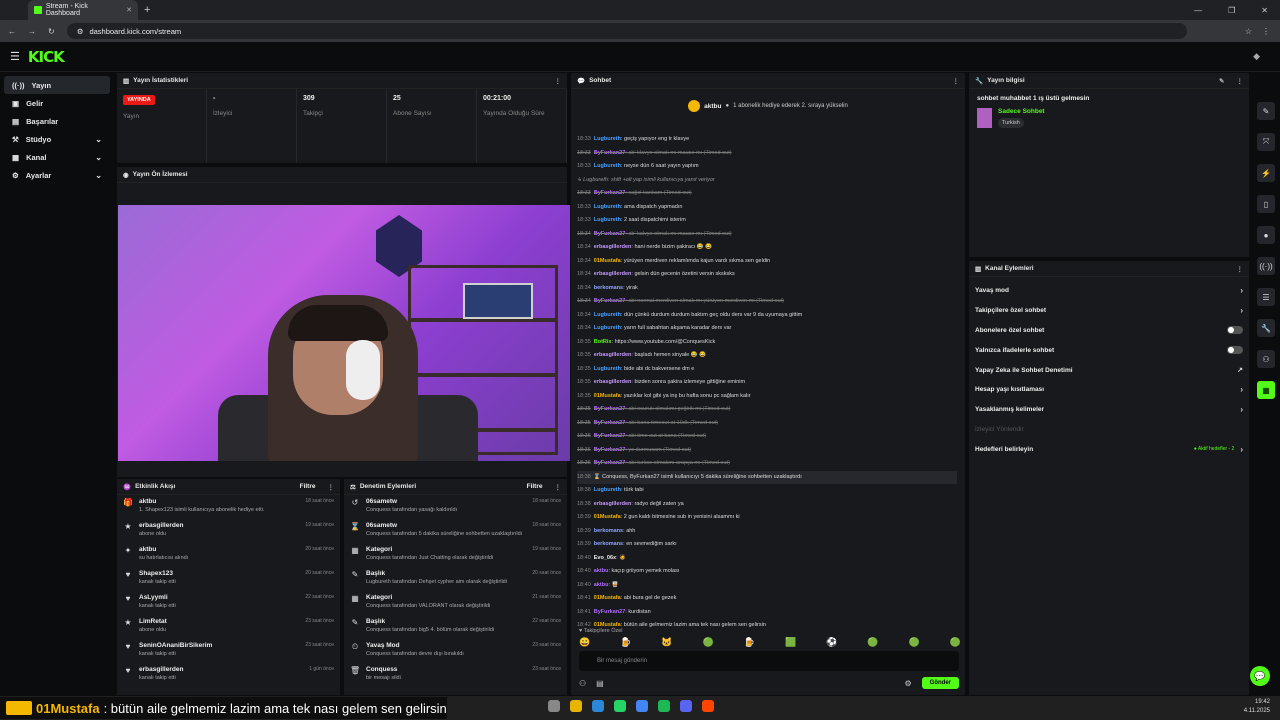 This screenshot has height=720, width=1280. Describe the element at coordinates (767, 289) in the screenshot. I see `chat-message: 18:34 berkomans: yirak` at that location.